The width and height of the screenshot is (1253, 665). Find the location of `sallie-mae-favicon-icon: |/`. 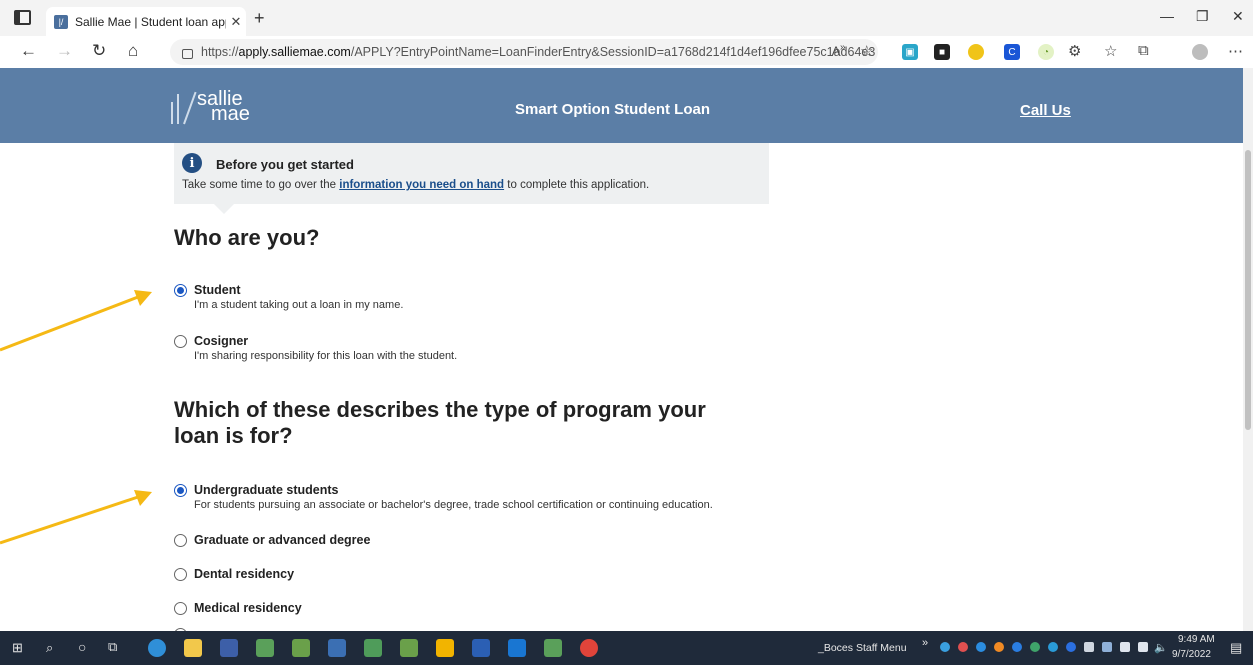

sallie-mae-favicon-icon: |/ is located at coordinates (61, 21).